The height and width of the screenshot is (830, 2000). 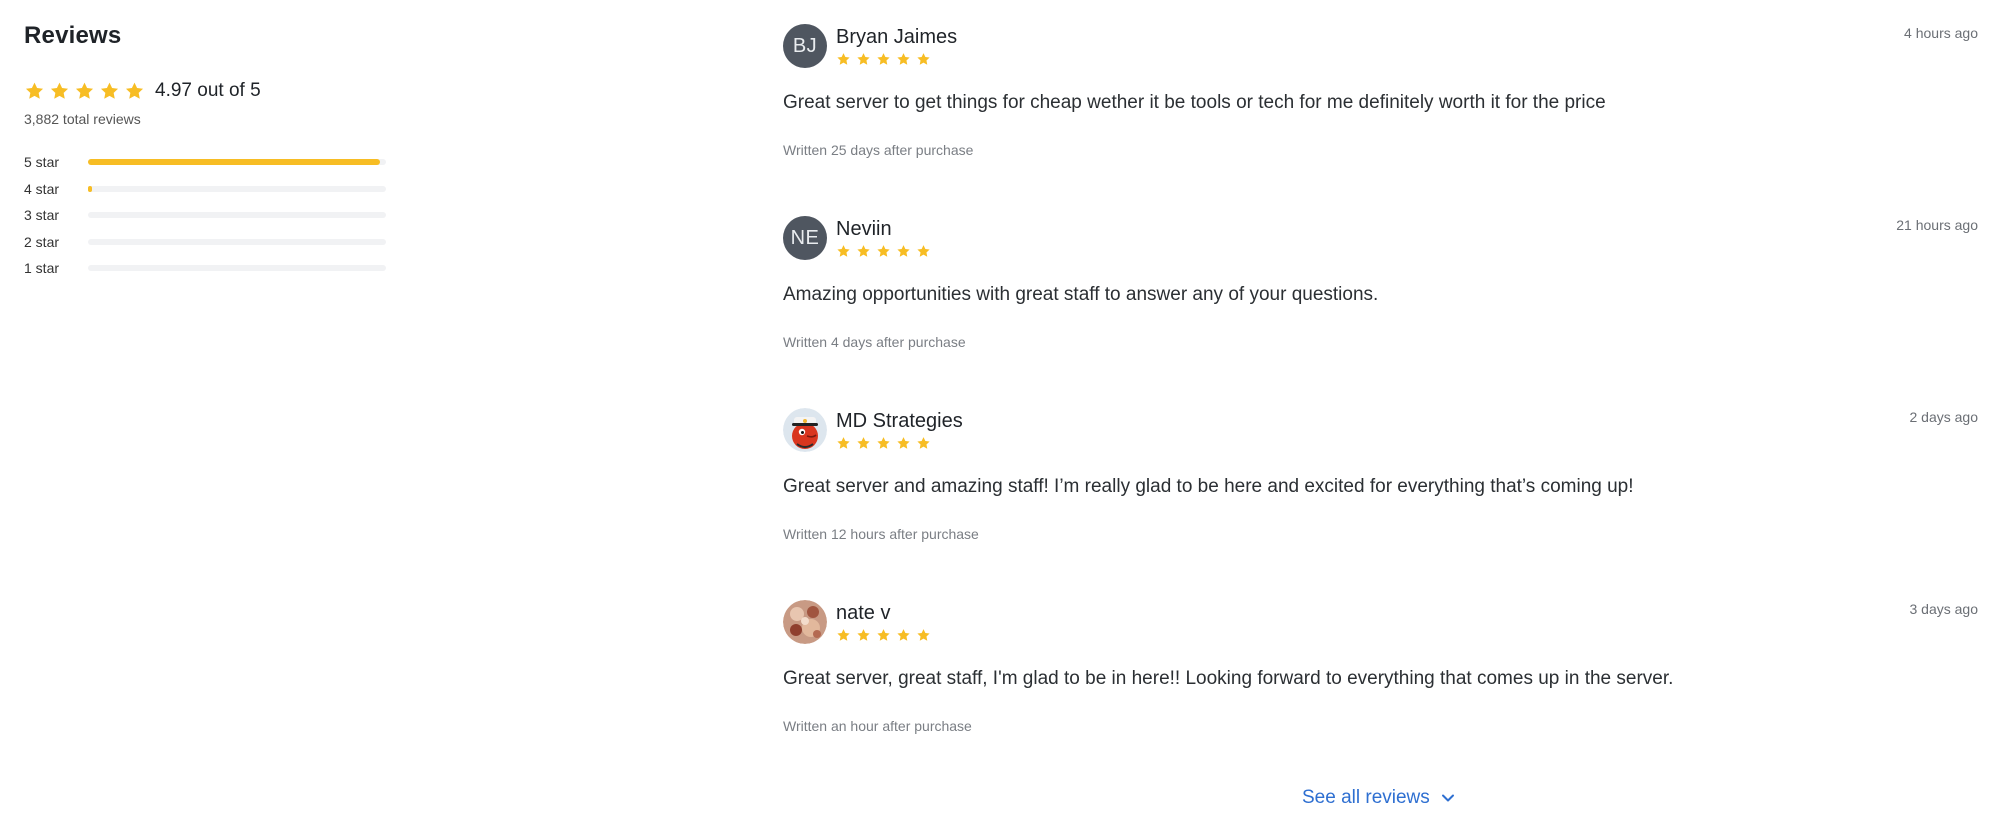 I want to click on reviewer-name: nate v, so click(x=863, y=613).